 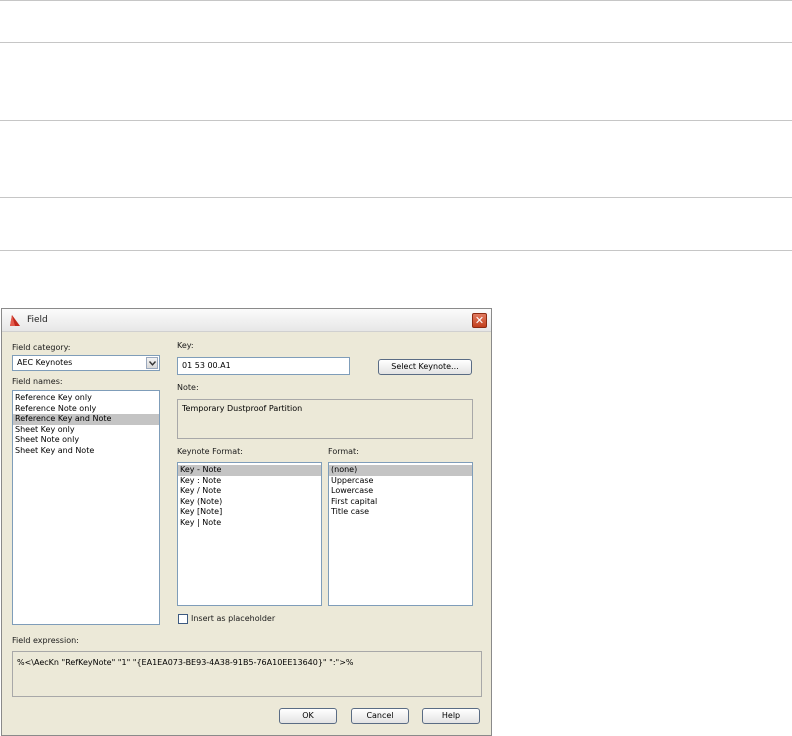 What do you see at coordinates (263, 366) in the screenshot?
I see `key-input: 01 53 00.A1` at bounding box center [263, 366].